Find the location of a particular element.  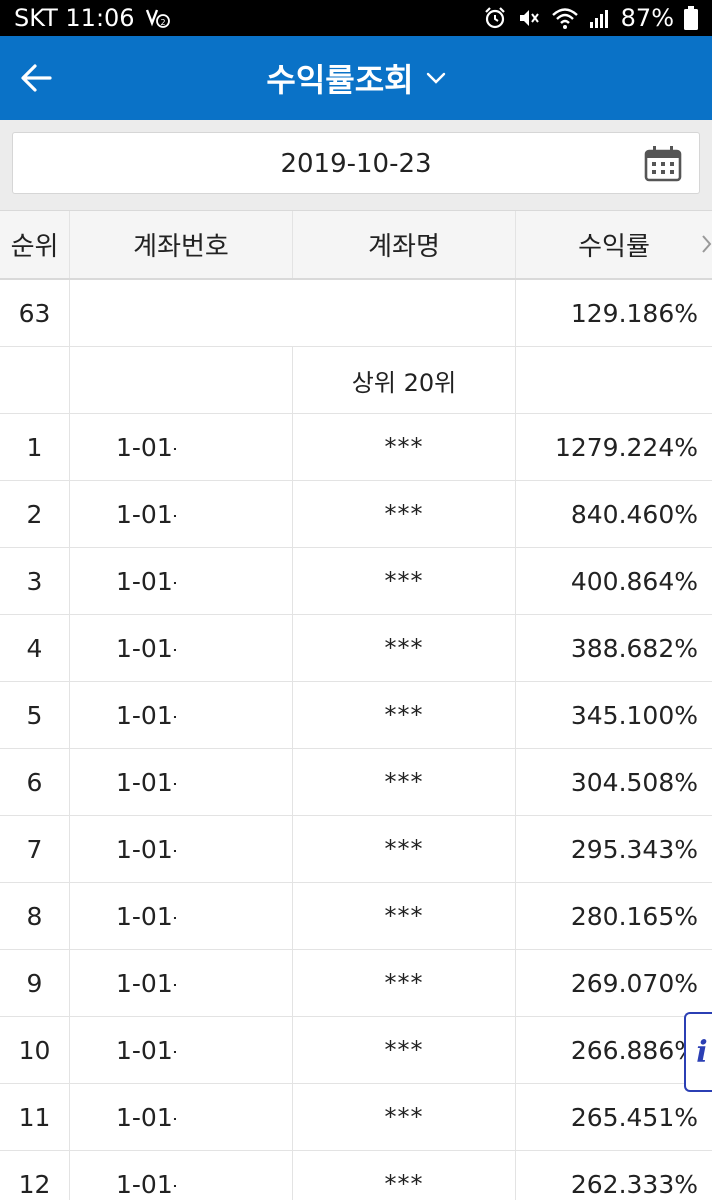

table-row: 8 1-01- *** 280.165% is located at coordinates (356, 916).